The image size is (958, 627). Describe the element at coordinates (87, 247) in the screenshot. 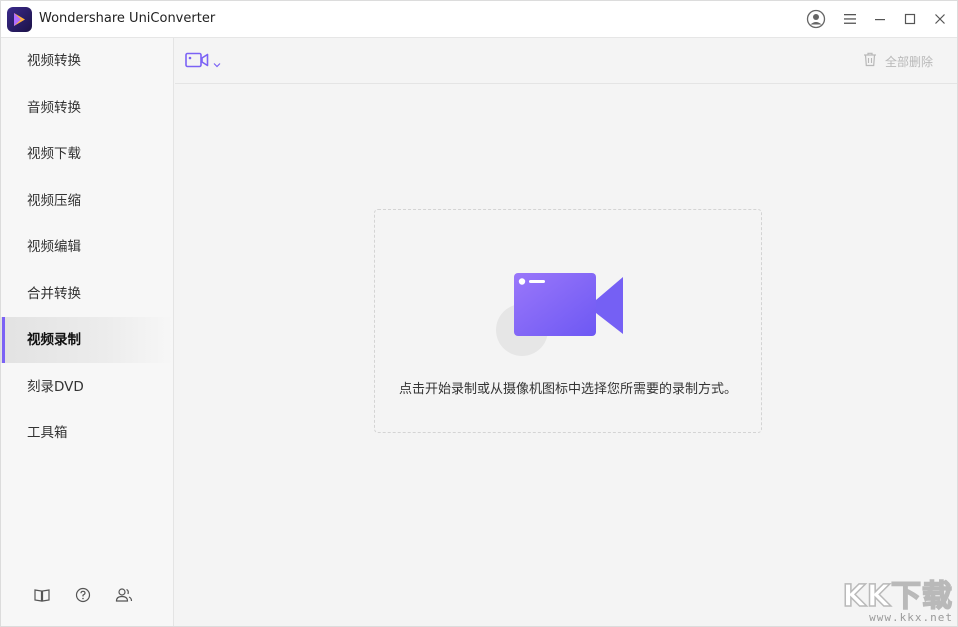

I see `sidebar-item-video-edit: 视频编辑` at that location.